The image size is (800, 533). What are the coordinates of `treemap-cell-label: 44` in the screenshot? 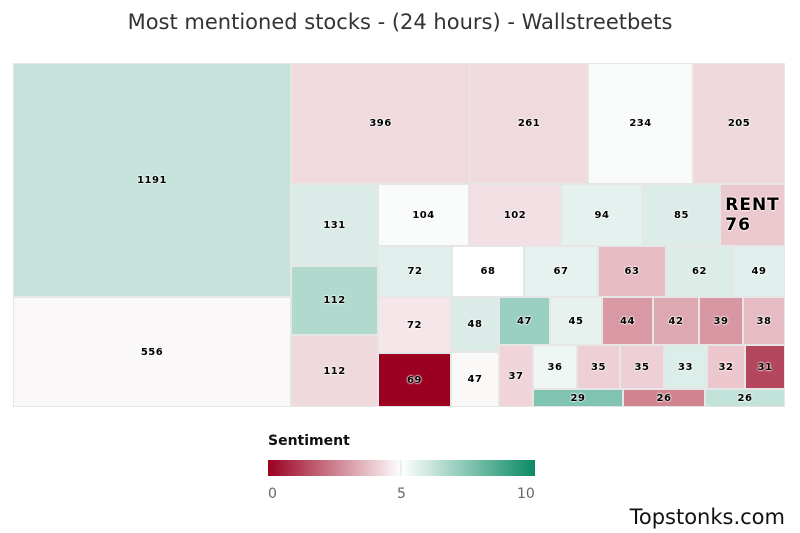 It's located at (627, 321).